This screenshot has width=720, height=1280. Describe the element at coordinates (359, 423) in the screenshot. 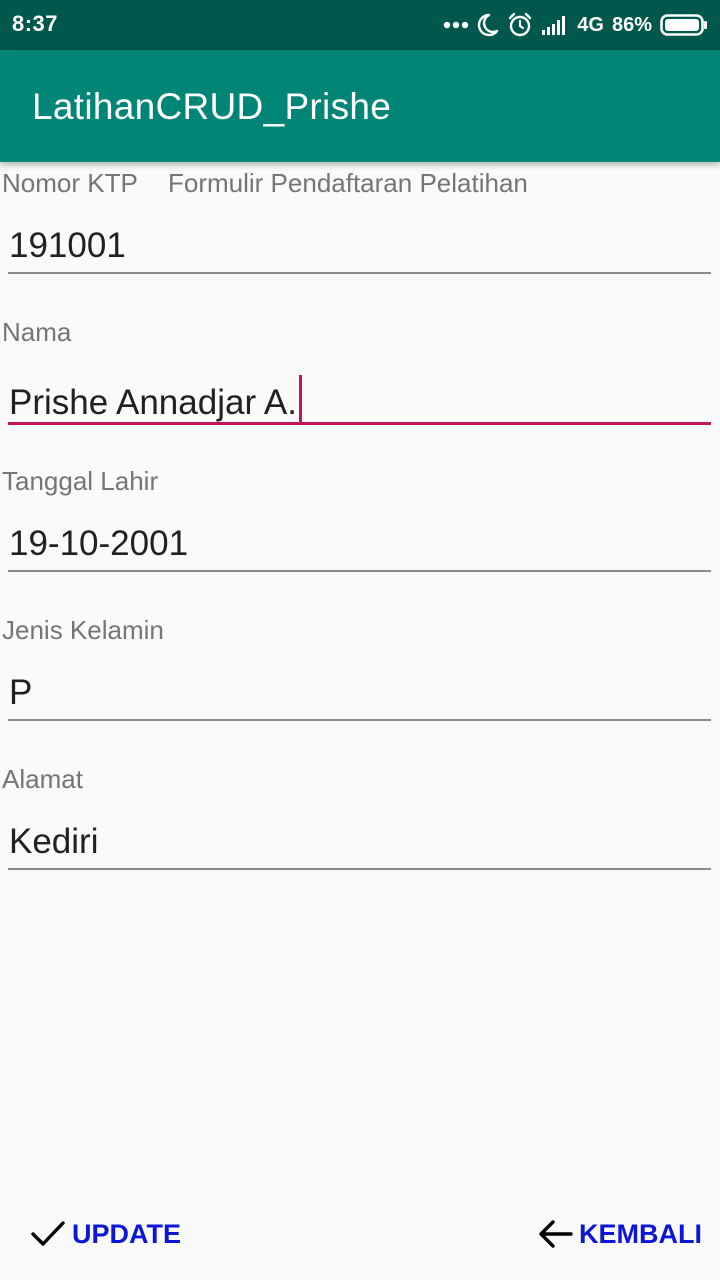

I see `nama-underline` at that location.